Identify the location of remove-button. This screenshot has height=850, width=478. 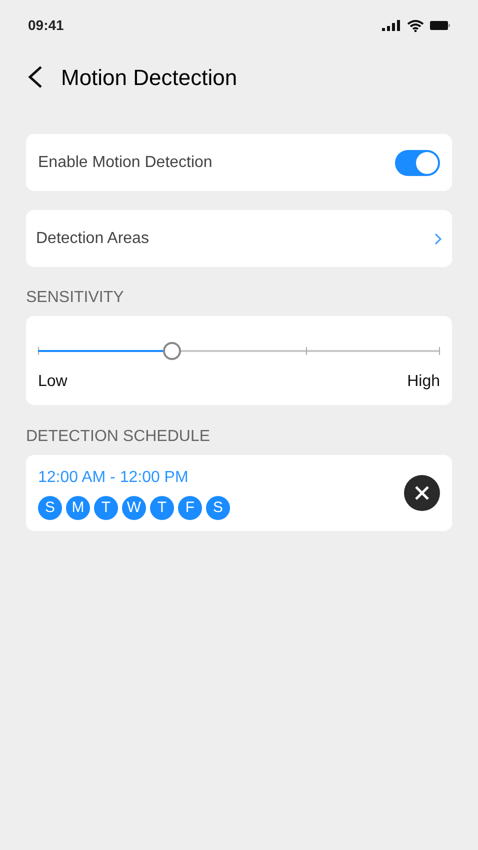
(422, 493).